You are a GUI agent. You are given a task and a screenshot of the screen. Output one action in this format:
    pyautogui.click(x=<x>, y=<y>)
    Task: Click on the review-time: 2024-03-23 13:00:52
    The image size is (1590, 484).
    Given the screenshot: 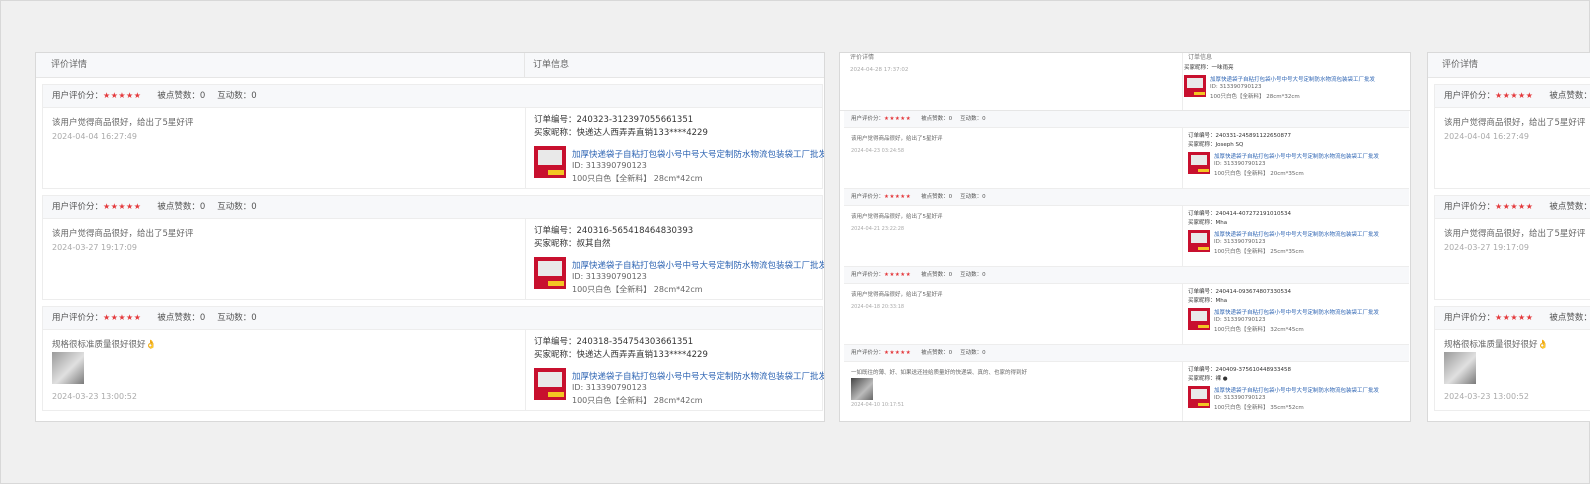 What is the action you would take?
    pyautogui.click(x=94, y=396)
    